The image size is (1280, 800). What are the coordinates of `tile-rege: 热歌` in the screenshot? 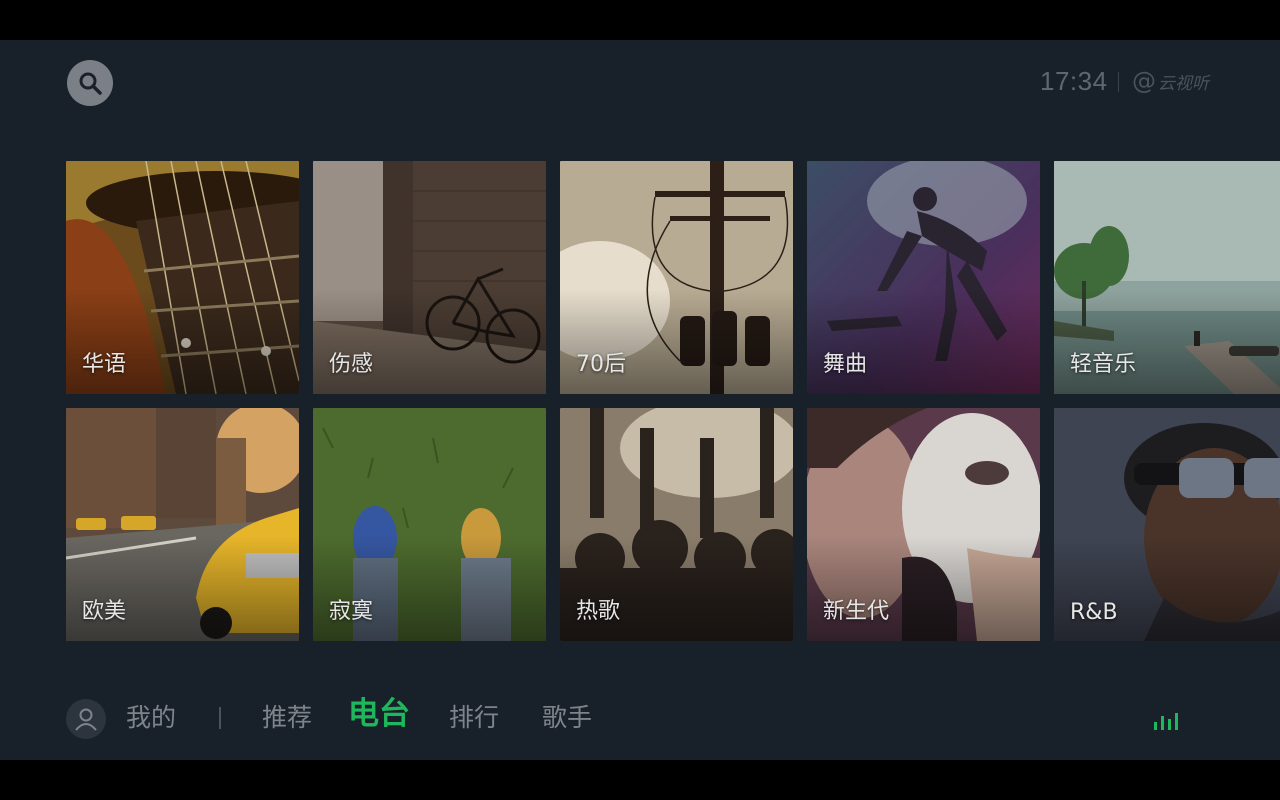 It's located at (676, 524).